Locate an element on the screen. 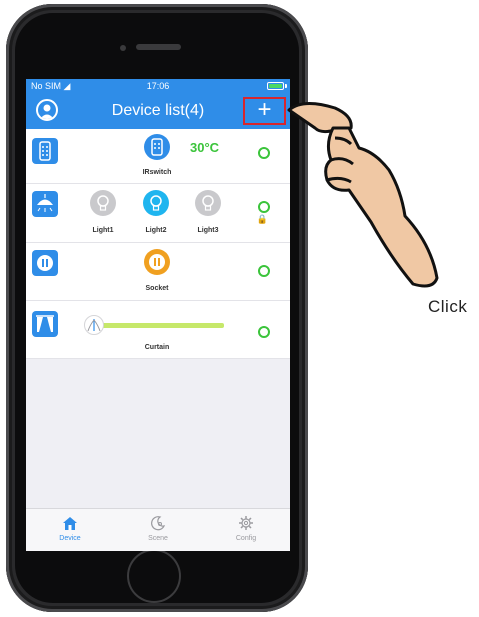 The height and width of the screenshot is (617, 479). tab-bar: Device Scene Config is located at coordinates (158, 529).